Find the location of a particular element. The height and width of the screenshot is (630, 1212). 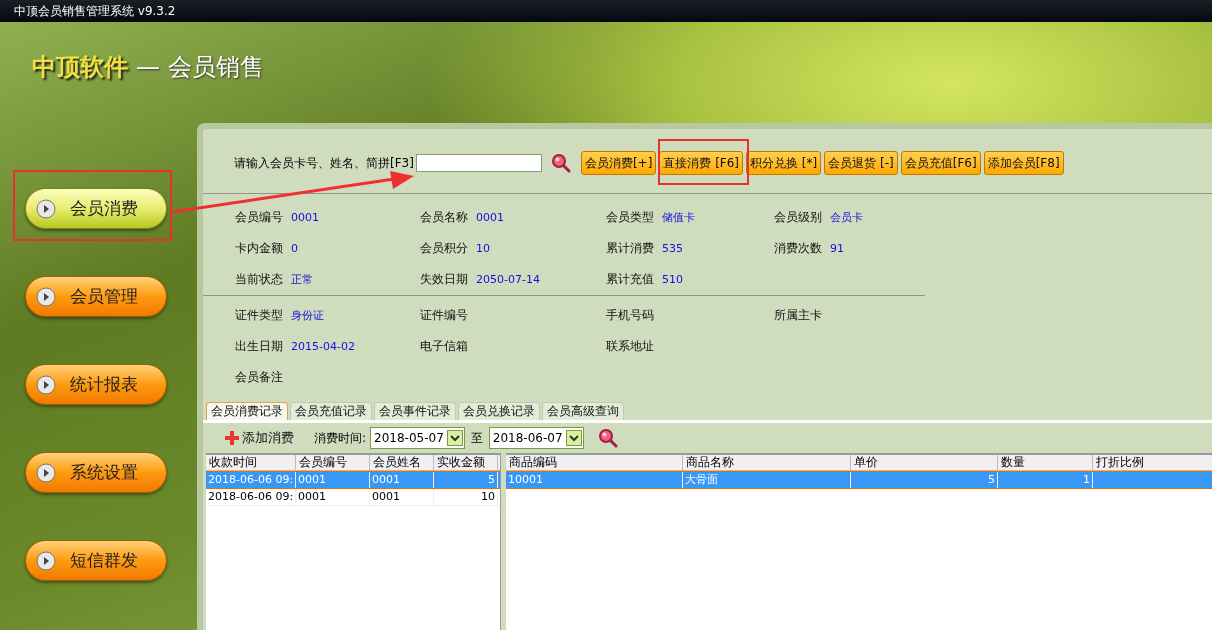

sidebar-button: 短信群发 is located at coordinates (96, 560).